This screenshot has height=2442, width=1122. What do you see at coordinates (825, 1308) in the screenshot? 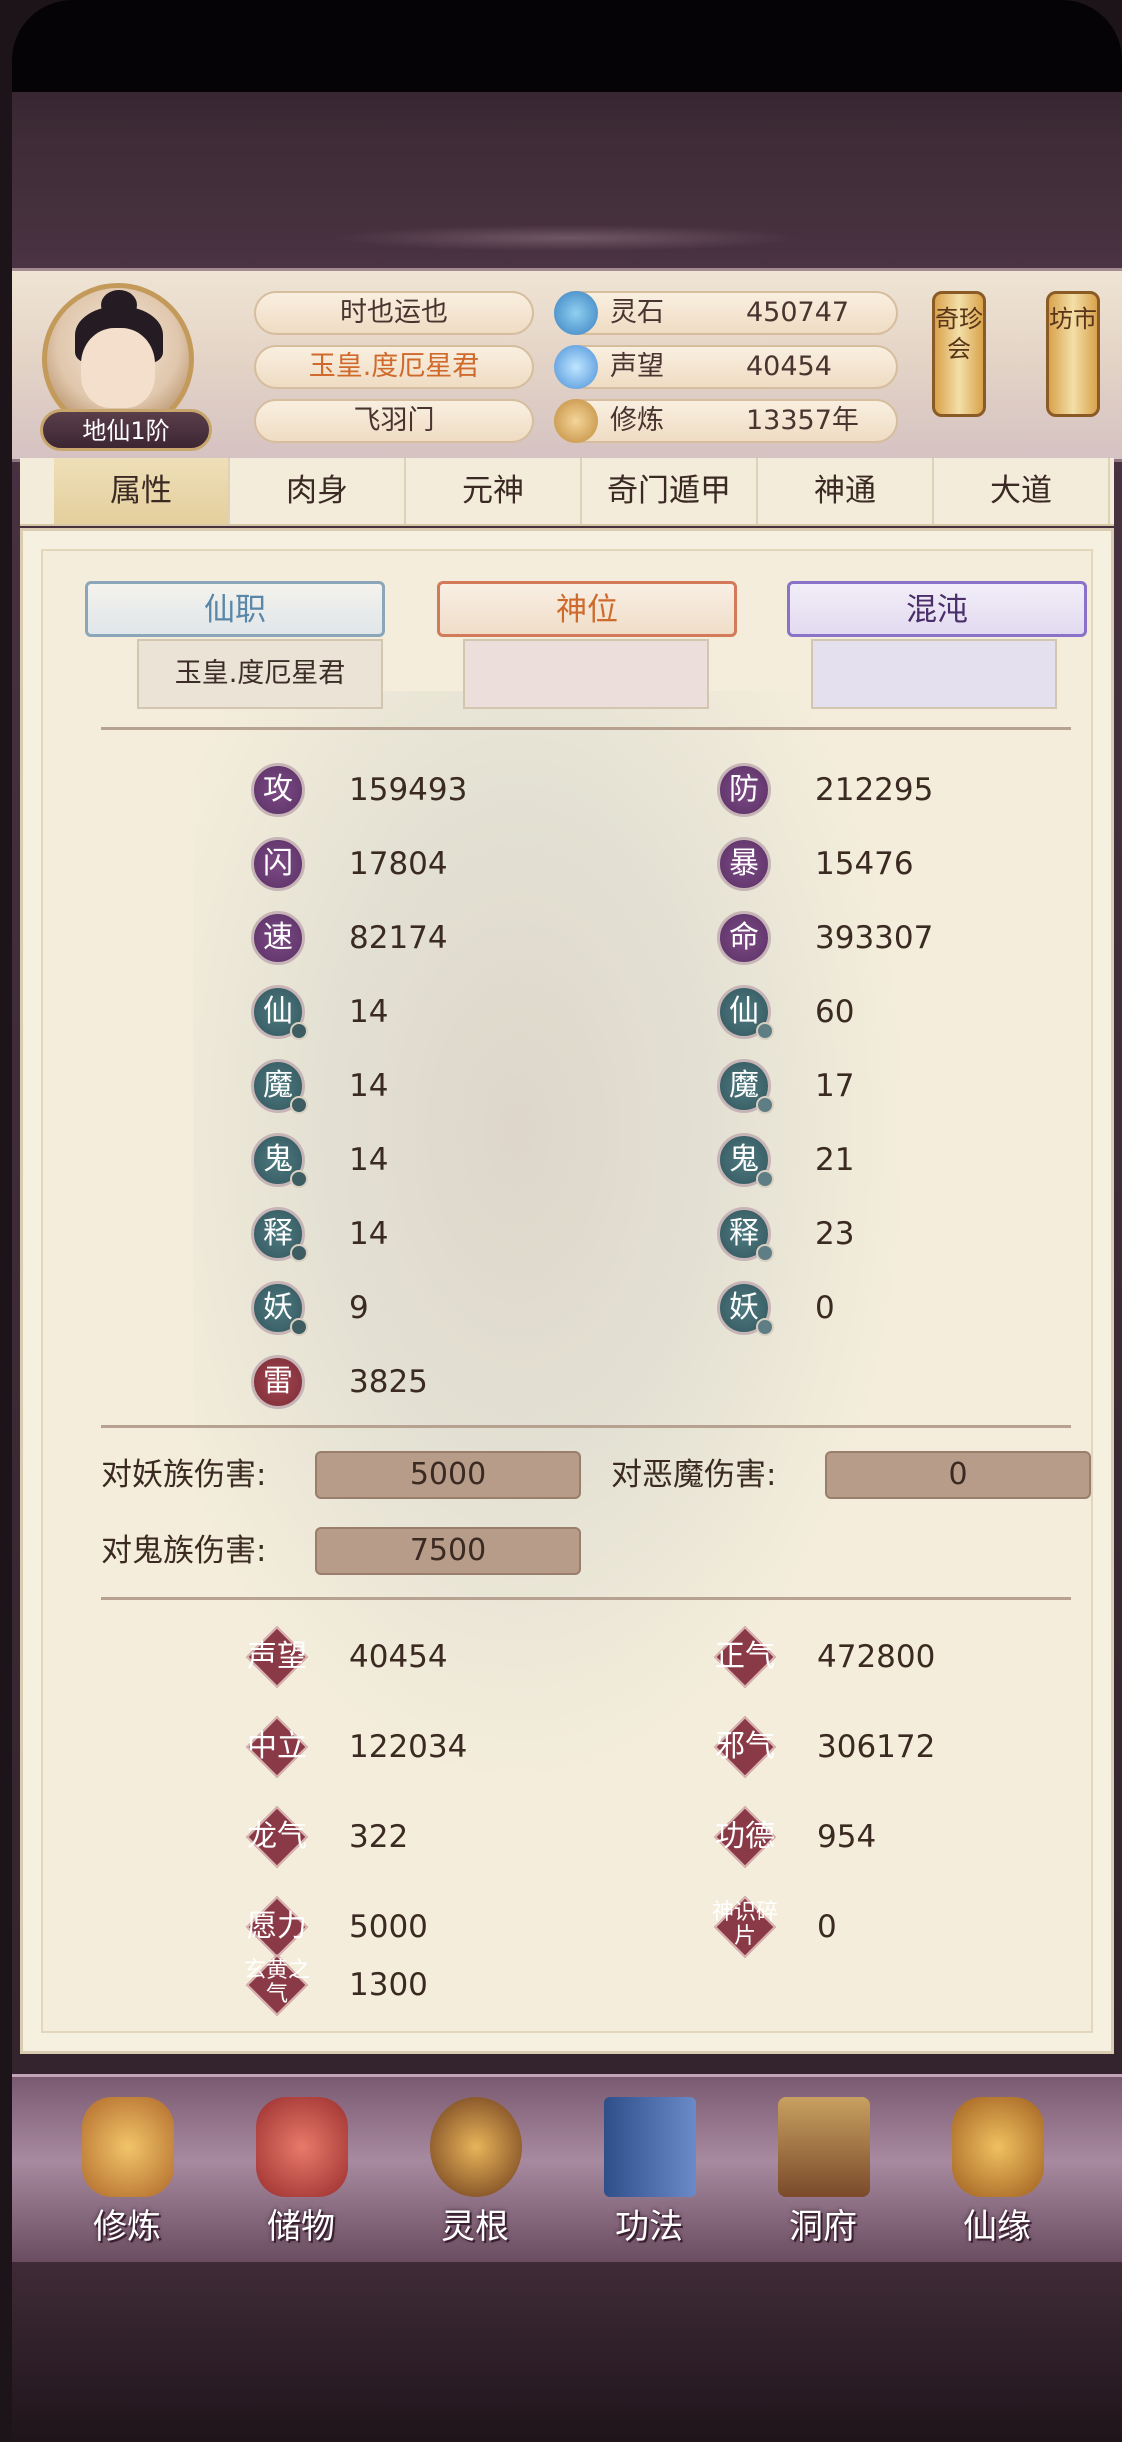
I see `stat-value: 0` at bounding box center [825, 1308].